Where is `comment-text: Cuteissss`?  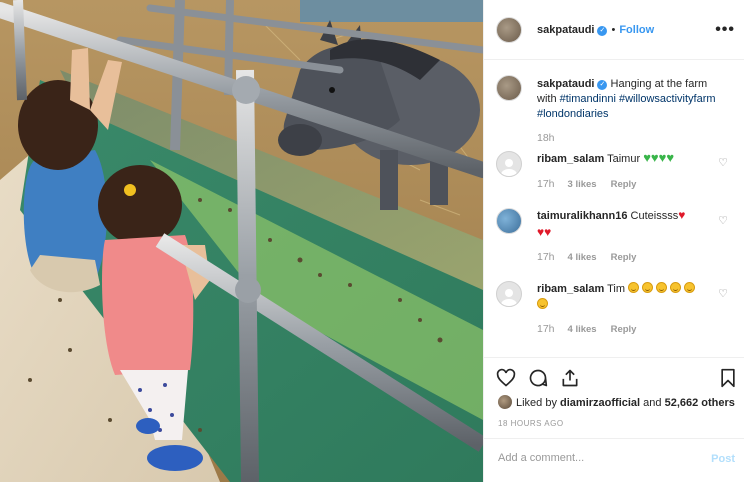 comment-text: Cuteissss is located at coordinates (654, 216).